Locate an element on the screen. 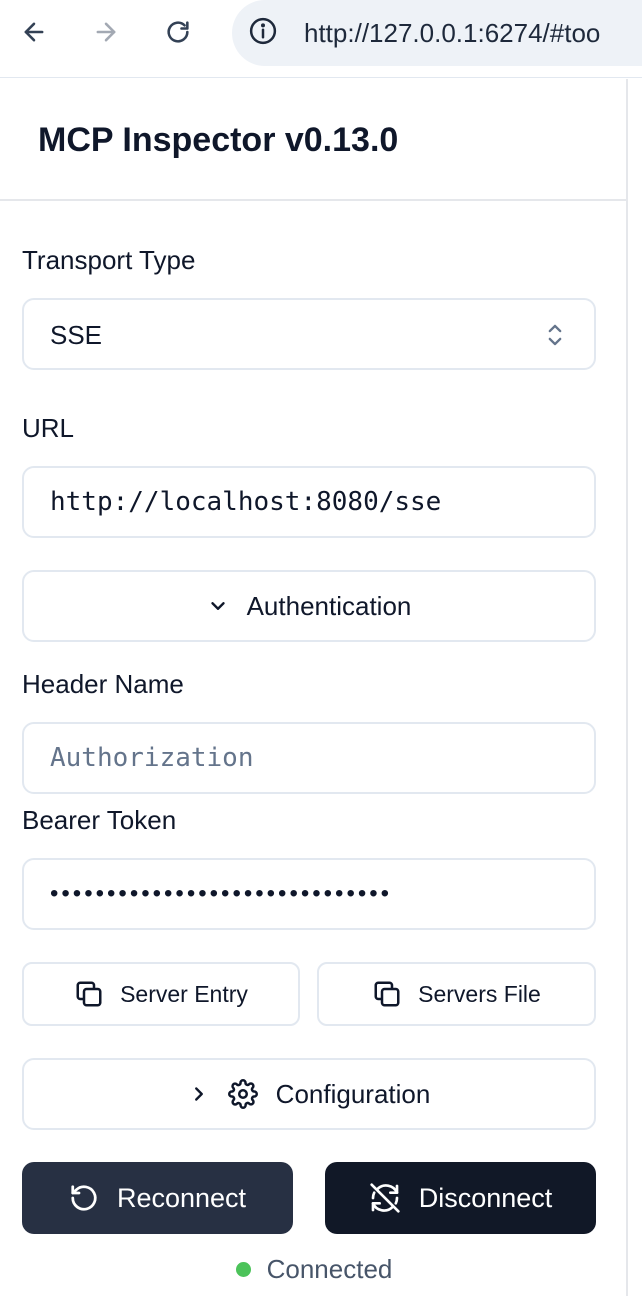 The image size is (642, 1296). app-title: MCP Inspector v0.13.0 is located at coordinates (218, 140).